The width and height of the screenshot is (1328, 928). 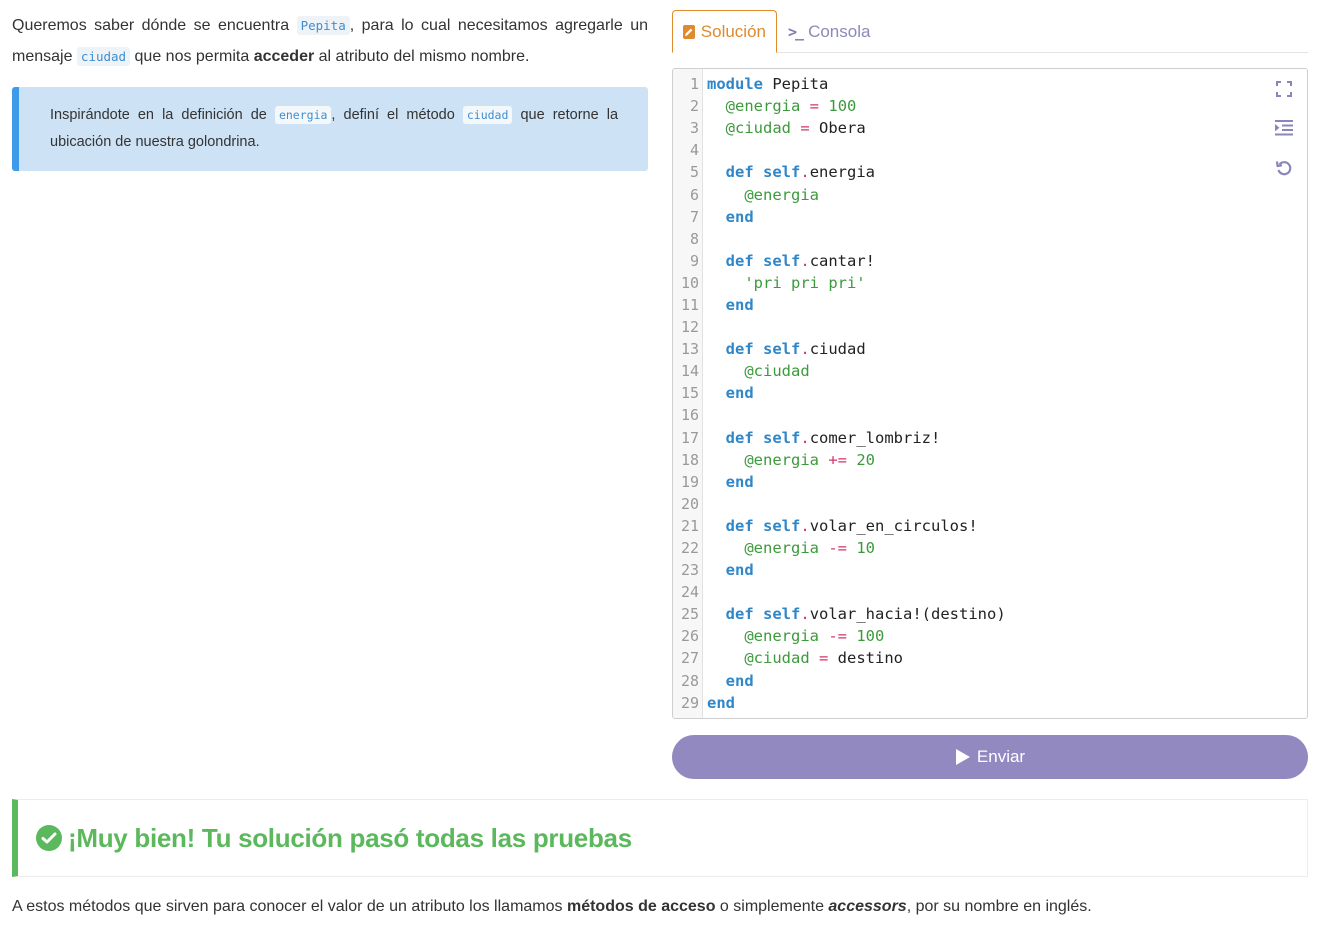 What do you see at coordinates (990, 150) in the screenshot?
I see `code-line: 4` at bounding box center [990, 150].